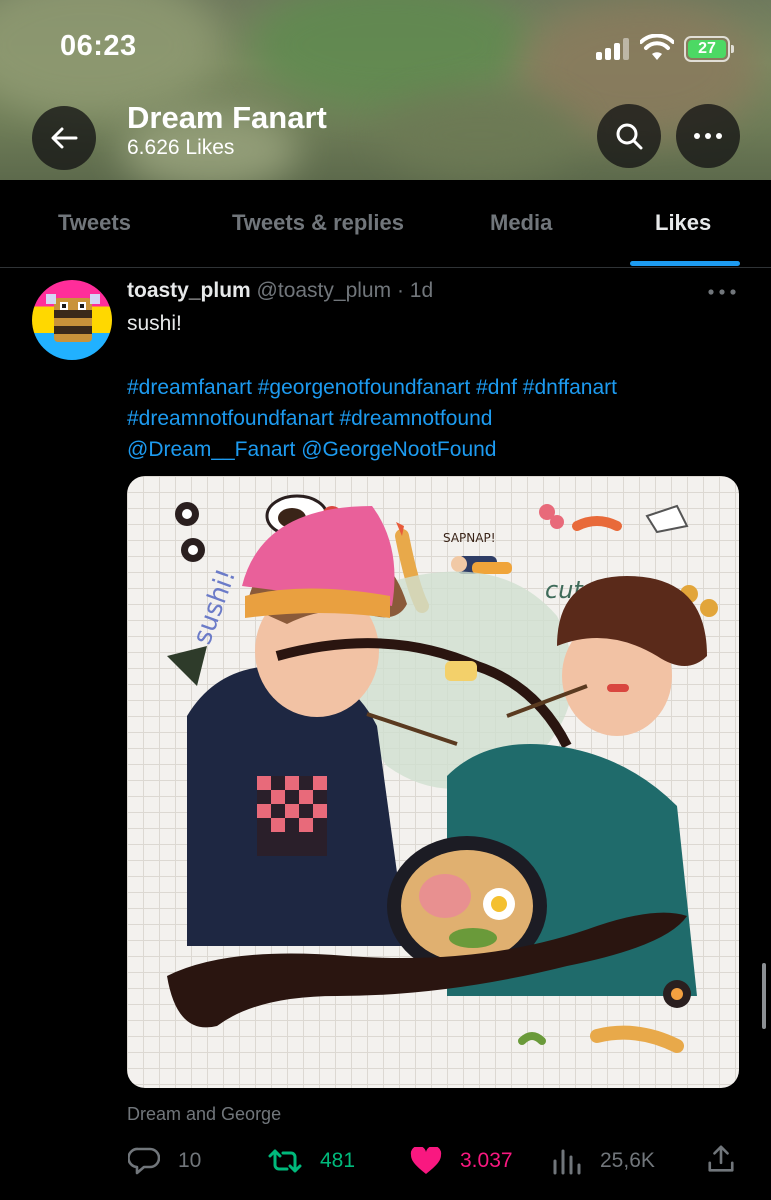 The image size is (771, 1200). I want to click on like-button: 3.037, so click(461, 1161).